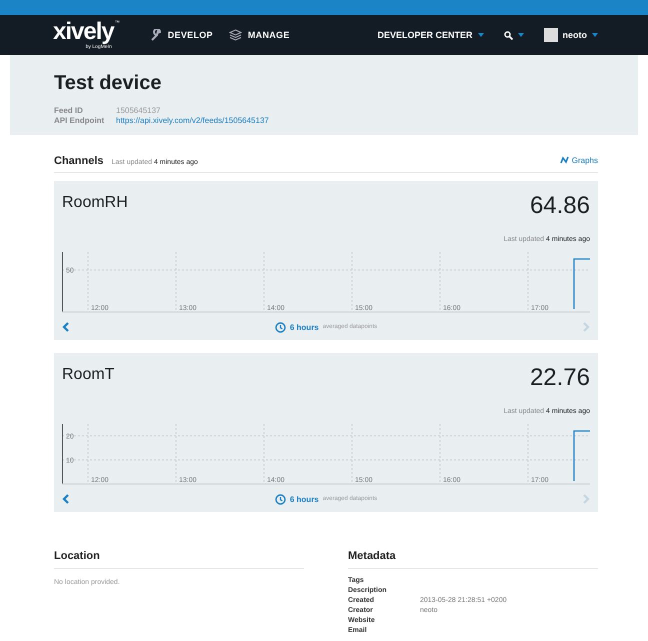 This screenshot has width=648, height=641. I want to click on channel-name: RoomT, so click(88, 375).